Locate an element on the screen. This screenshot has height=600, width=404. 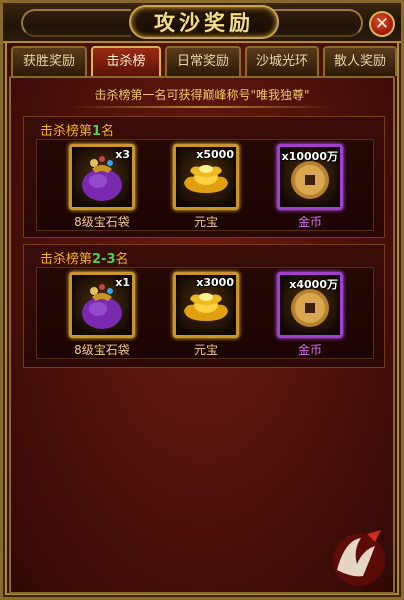
title-ornament-left is located at coordinates (76, 23).